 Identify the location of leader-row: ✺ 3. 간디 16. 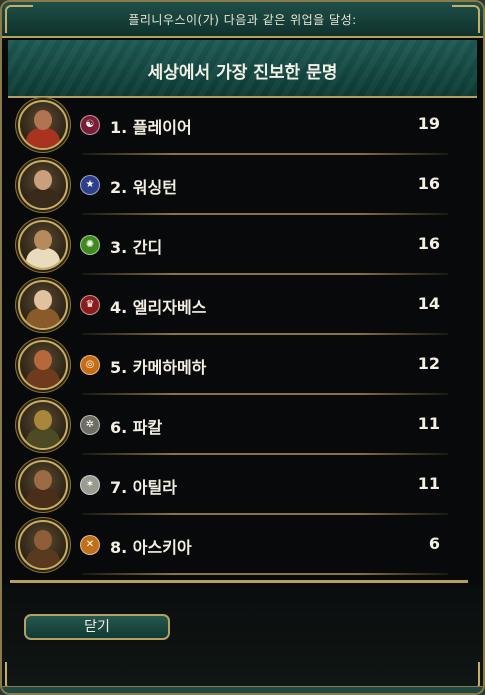
(240, 245).